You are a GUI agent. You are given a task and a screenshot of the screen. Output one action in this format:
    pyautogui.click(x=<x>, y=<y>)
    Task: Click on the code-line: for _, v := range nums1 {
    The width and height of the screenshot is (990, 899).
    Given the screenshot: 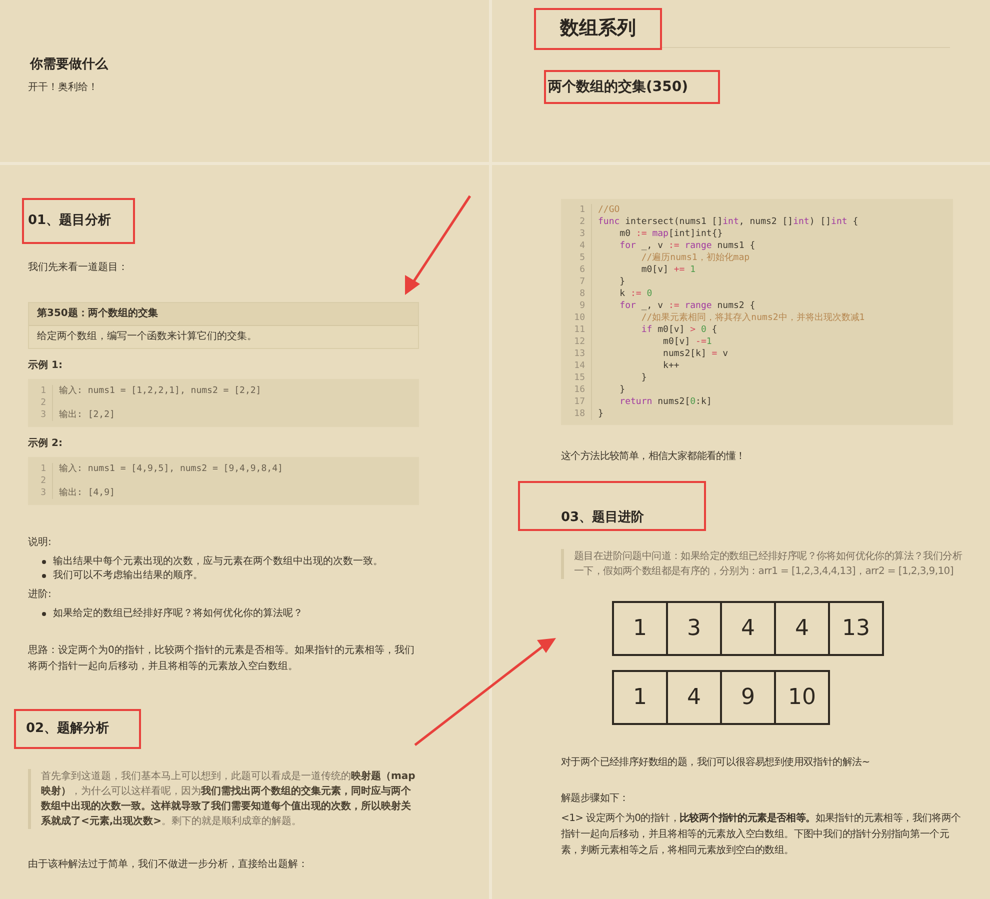 What is the action you would take?
    pyautogui.click(x=687, y=246)
    